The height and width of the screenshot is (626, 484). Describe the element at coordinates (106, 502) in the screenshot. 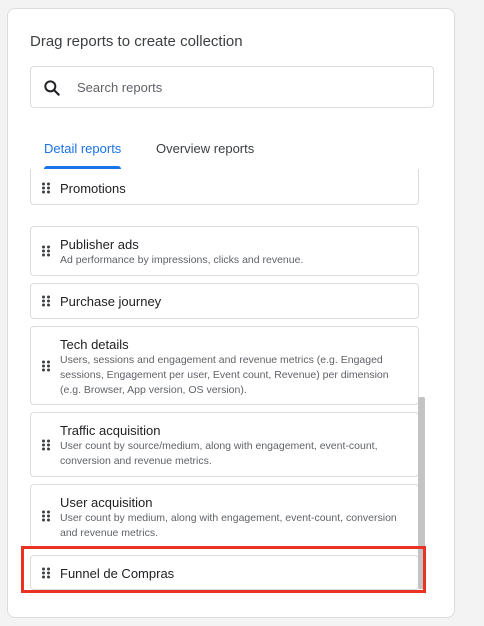

I see `report-title: User acquisition` at that location.